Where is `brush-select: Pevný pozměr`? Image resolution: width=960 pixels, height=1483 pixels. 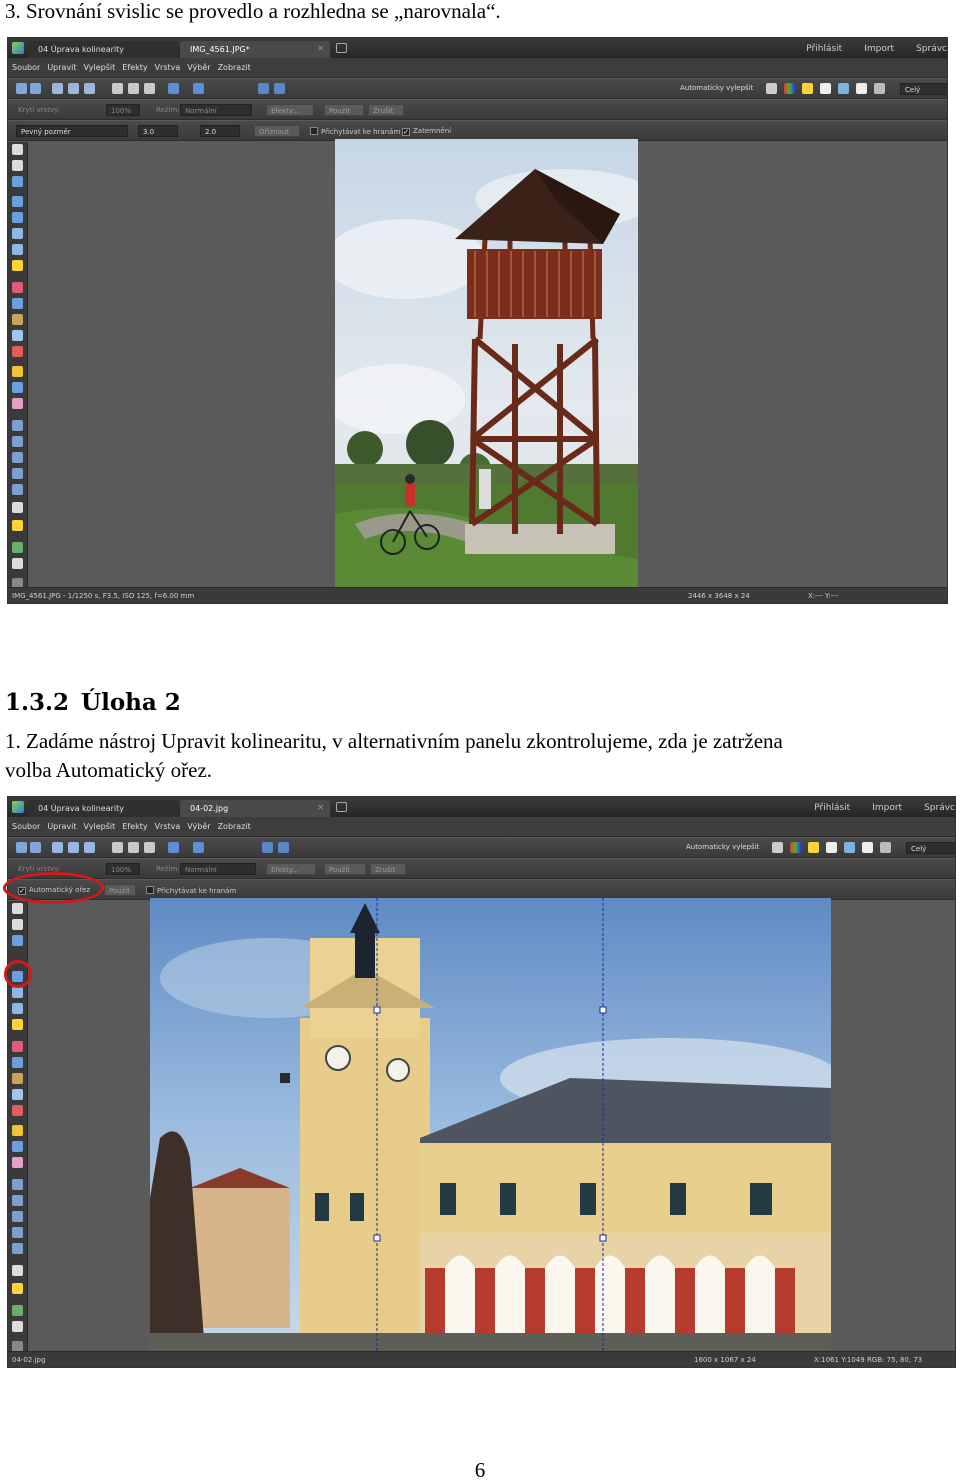 brush-select: Pevný pozměr is located at coordinates (72, 131).